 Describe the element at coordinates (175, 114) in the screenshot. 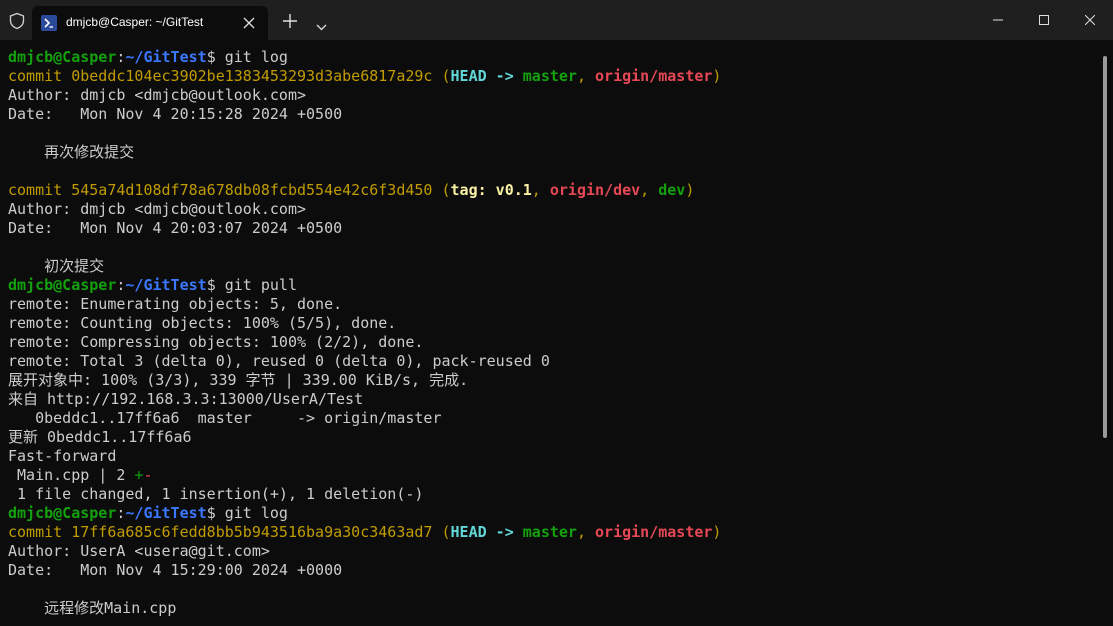

I see `date-line: Date: Mon Nov 4 20:15:28 2024 +0500` at that location.